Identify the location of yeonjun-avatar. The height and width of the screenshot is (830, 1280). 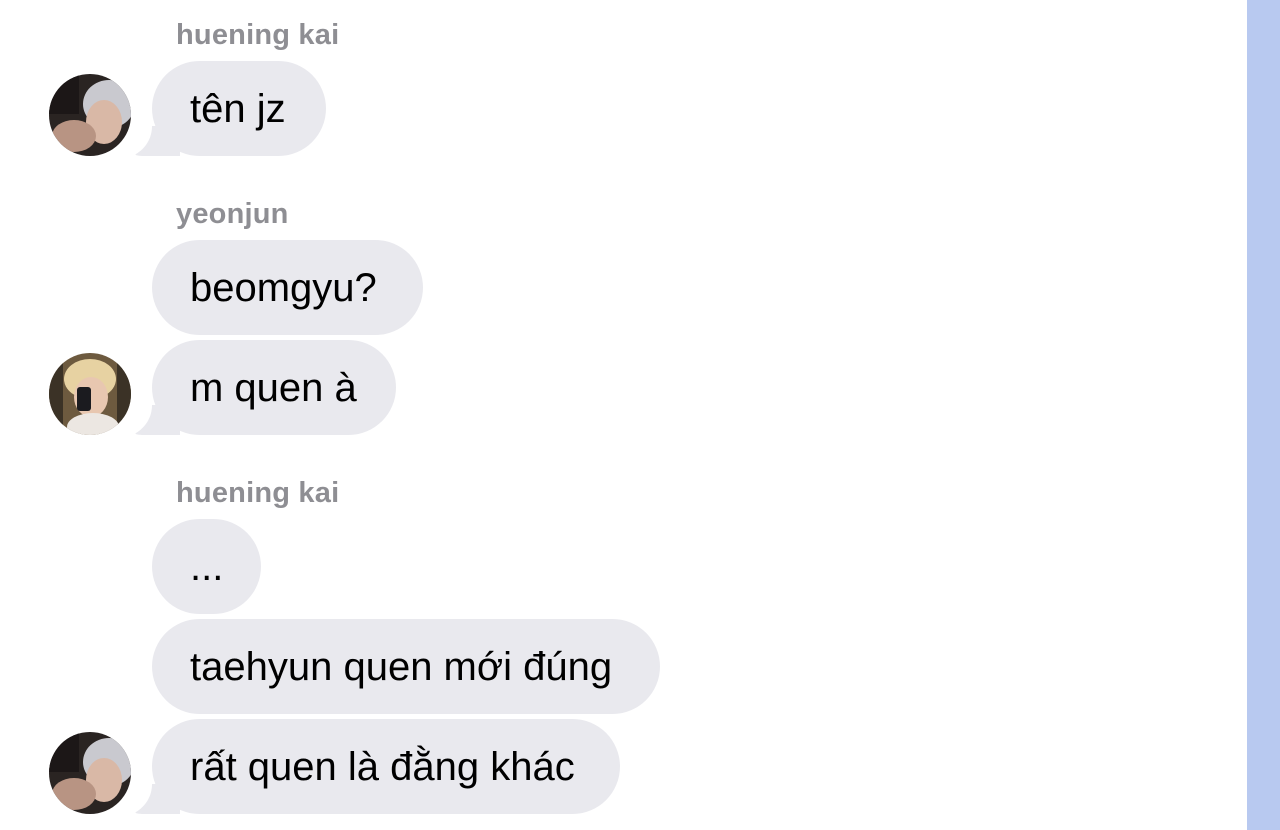
(90, 394).